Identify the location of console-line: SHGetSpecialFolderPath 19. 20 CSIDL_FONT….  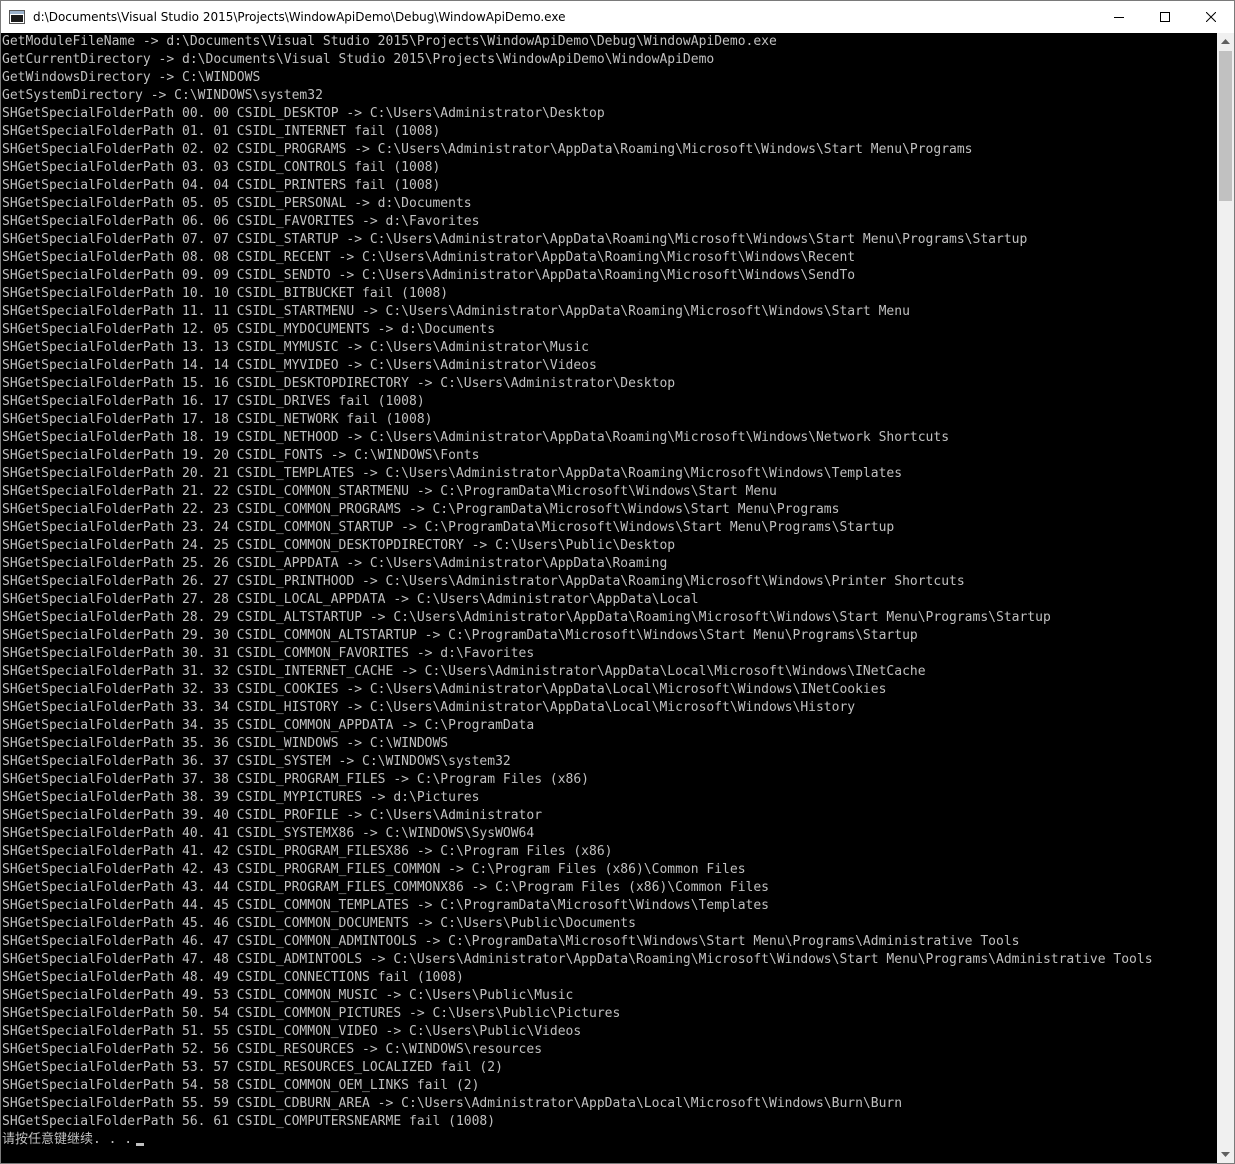
(241, 455).